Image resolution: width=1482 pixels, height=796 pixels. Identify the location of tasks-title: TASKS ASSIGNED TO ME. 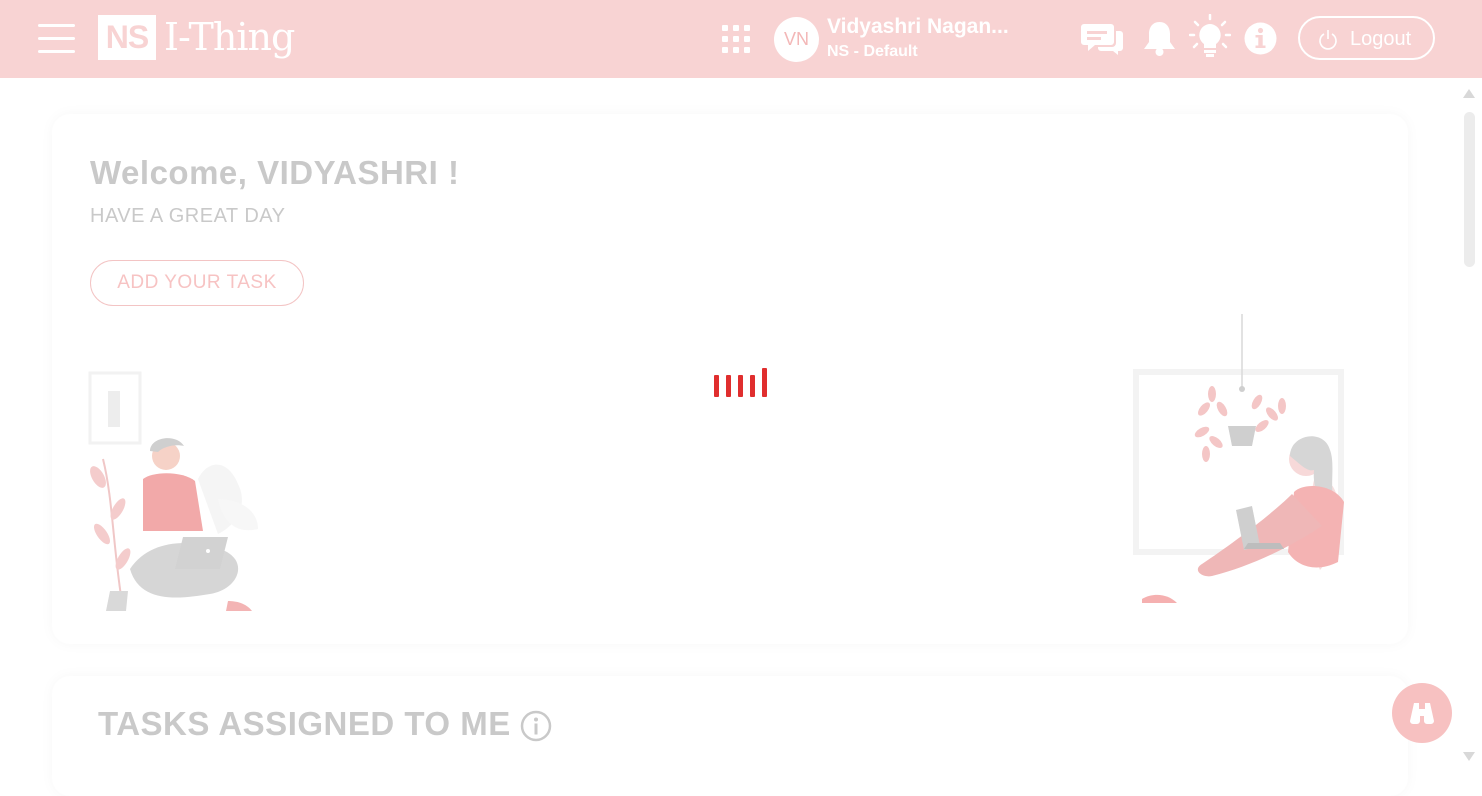
(304, 723).